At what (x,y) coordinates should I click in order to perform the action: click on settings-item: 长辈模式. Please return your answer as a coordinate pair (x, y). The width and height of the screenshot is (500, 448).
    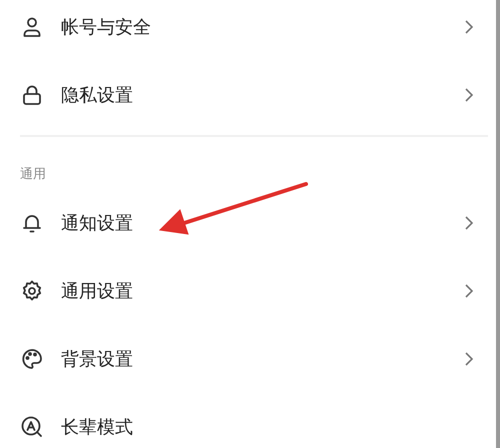
    Looking at the image, I should click on (248, 420).